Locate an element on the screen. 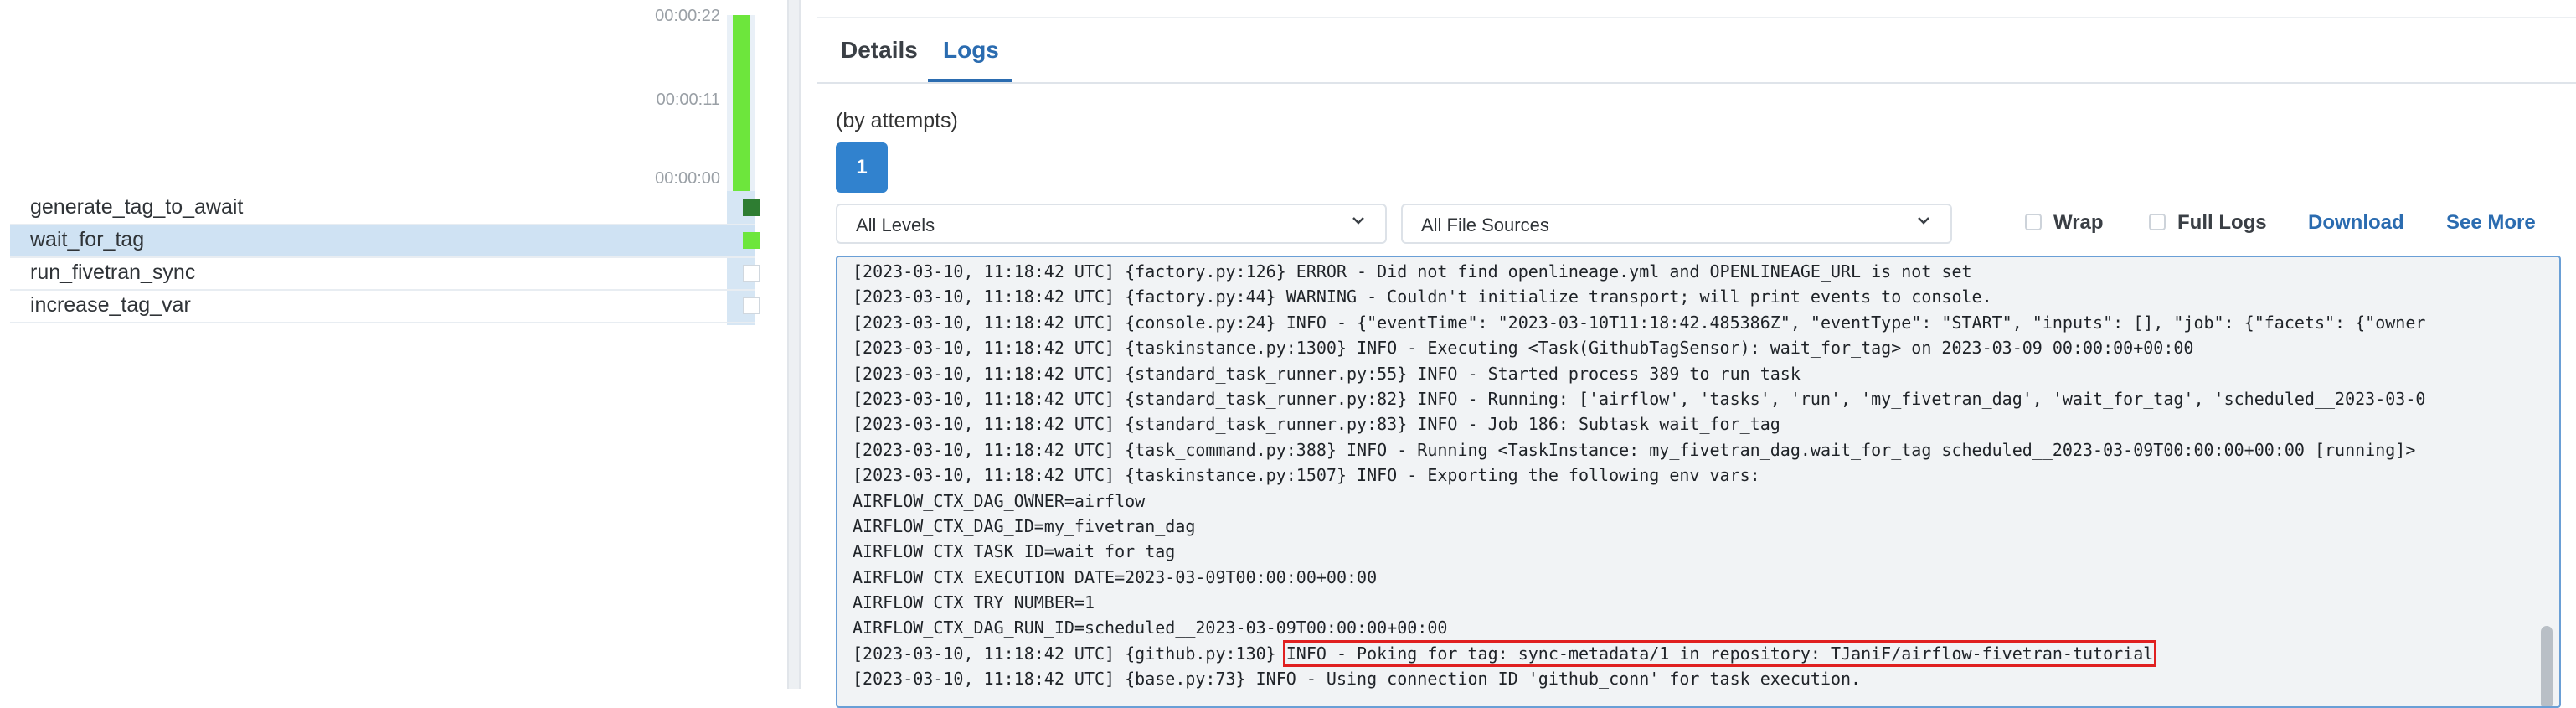 The height and width of the screenshot is (708, 2576). log-line-text: AIRFLOW_CTX_TRY_NUMBER=1 is located at coordinates (974, 602).